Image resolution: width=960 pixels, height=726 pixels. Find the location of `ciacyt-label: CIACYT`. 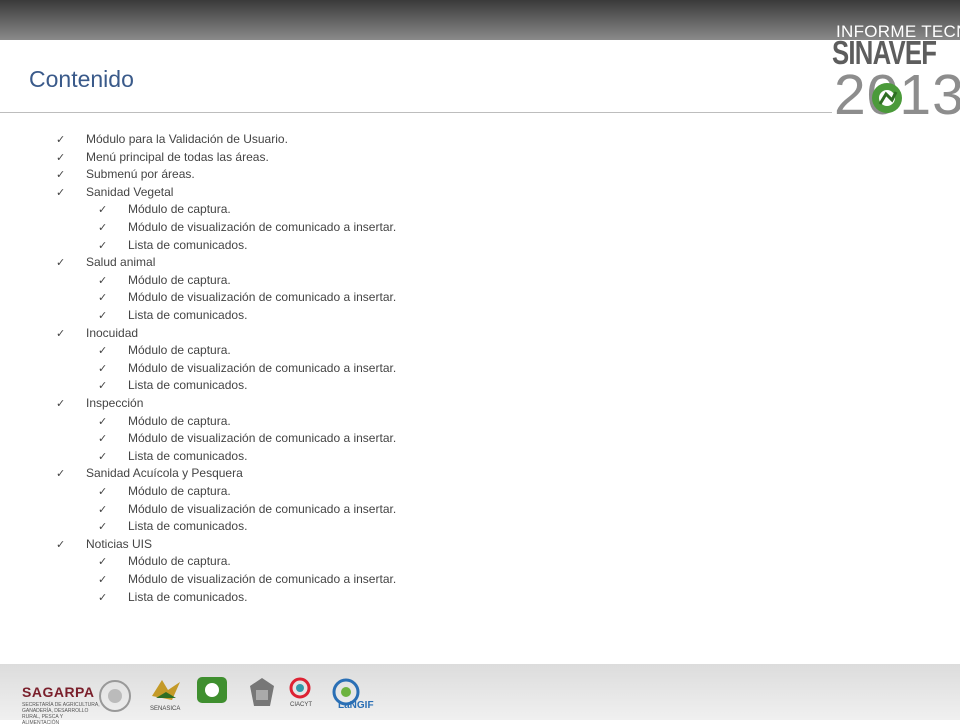

ciacyt-label: CIACYT is located at coordinates (301, 705).